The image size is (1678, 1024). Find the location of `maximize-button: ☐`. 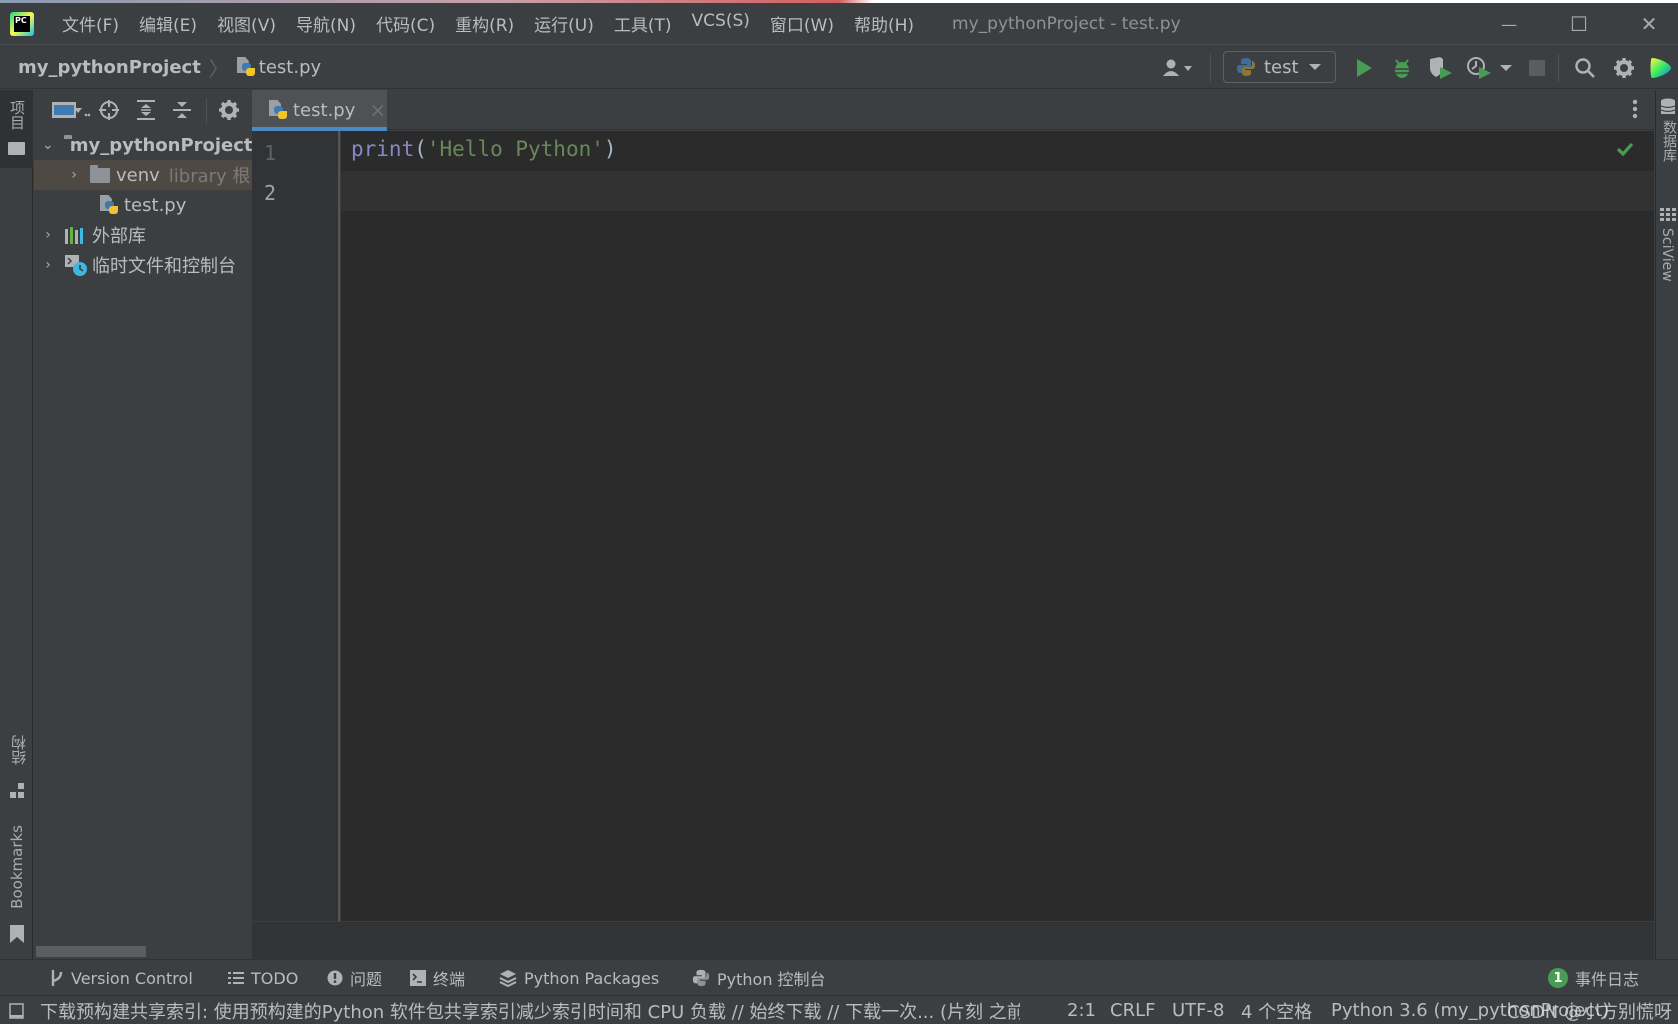

maximize-button: ☐ is located at coordinates (1579, 24).